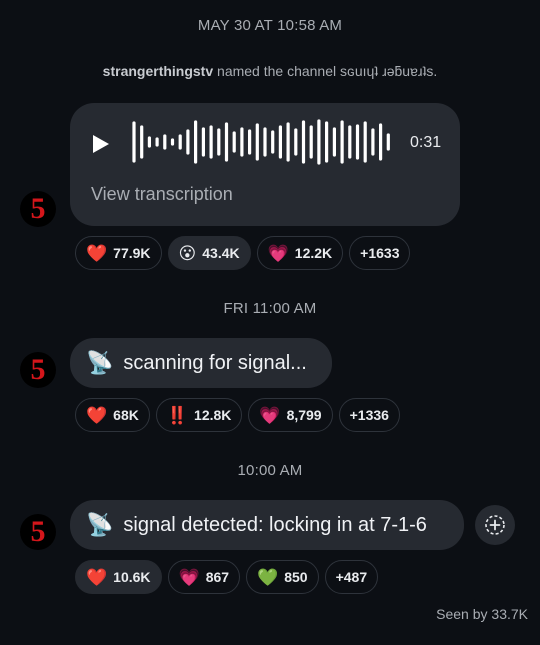  I want to click on reaction-pill: ‼️ 12.8K, so click(199, 415).